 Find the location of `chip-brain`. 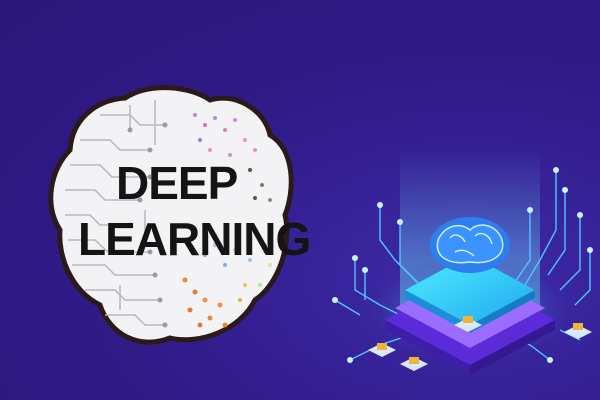

chip-brain is located at coordinates (470, 245).